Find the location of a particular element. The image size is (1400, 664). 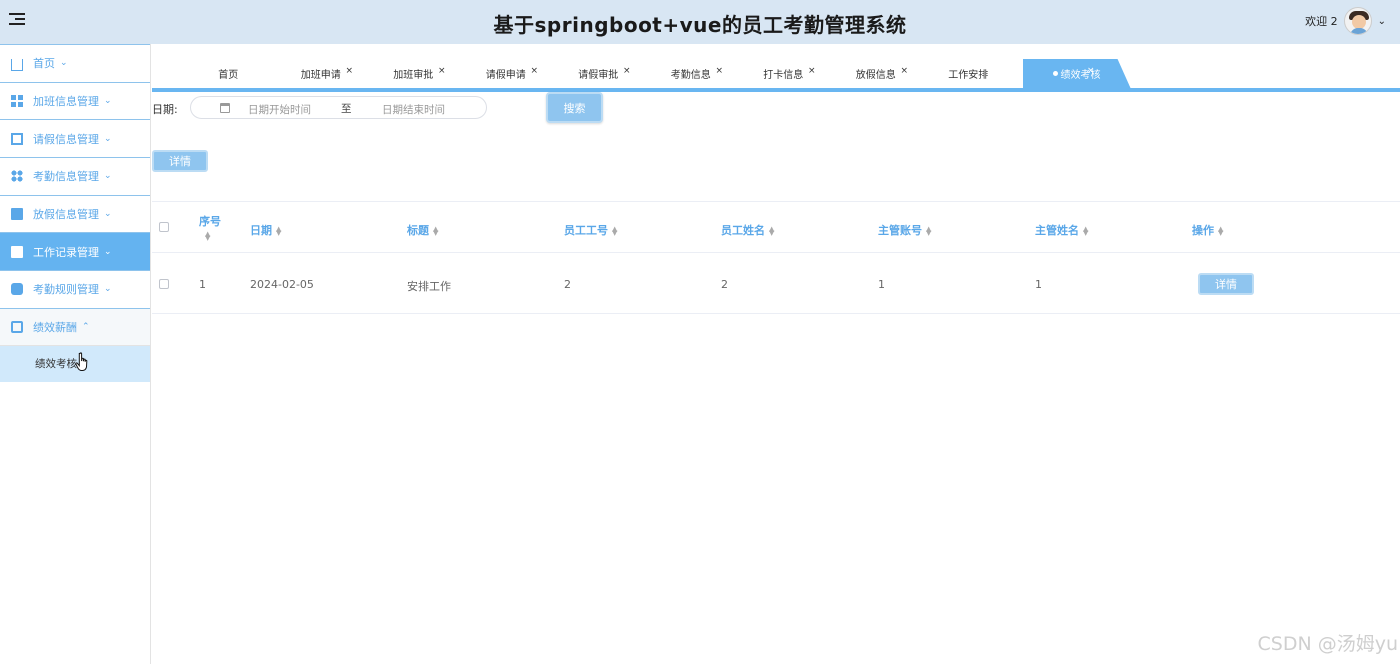

sidebar-item-attendance: 考勤信息管理 ⌄ is located at coordinates (75, 176).